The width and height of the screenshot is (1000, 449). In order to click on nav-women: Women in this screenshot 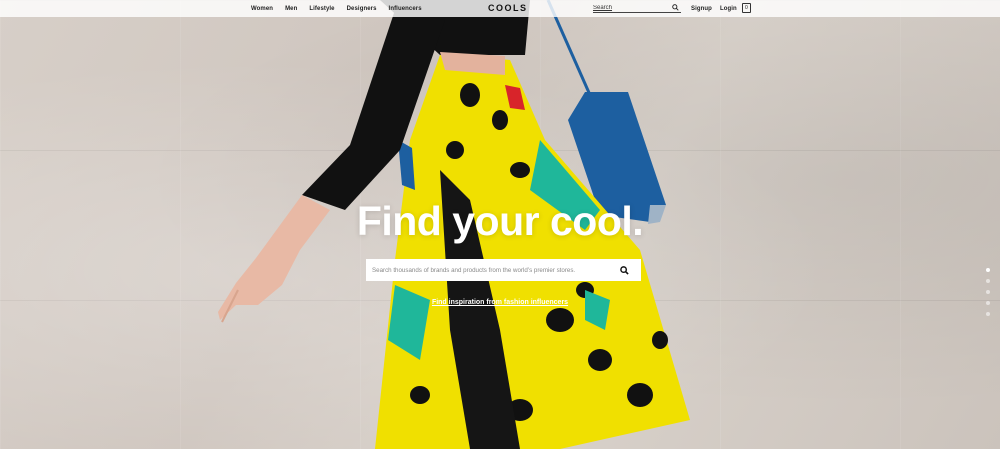, I will do `click(262, 9)`.